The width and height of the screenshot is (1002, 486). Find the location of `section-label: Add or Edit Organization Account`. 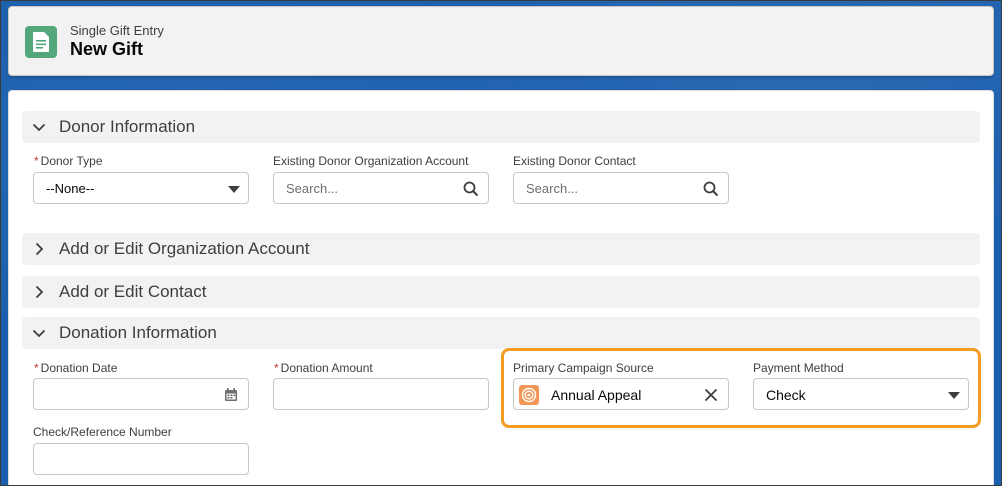

section-label: Add or Edit Organization Account is located at coordinates (184, 248).